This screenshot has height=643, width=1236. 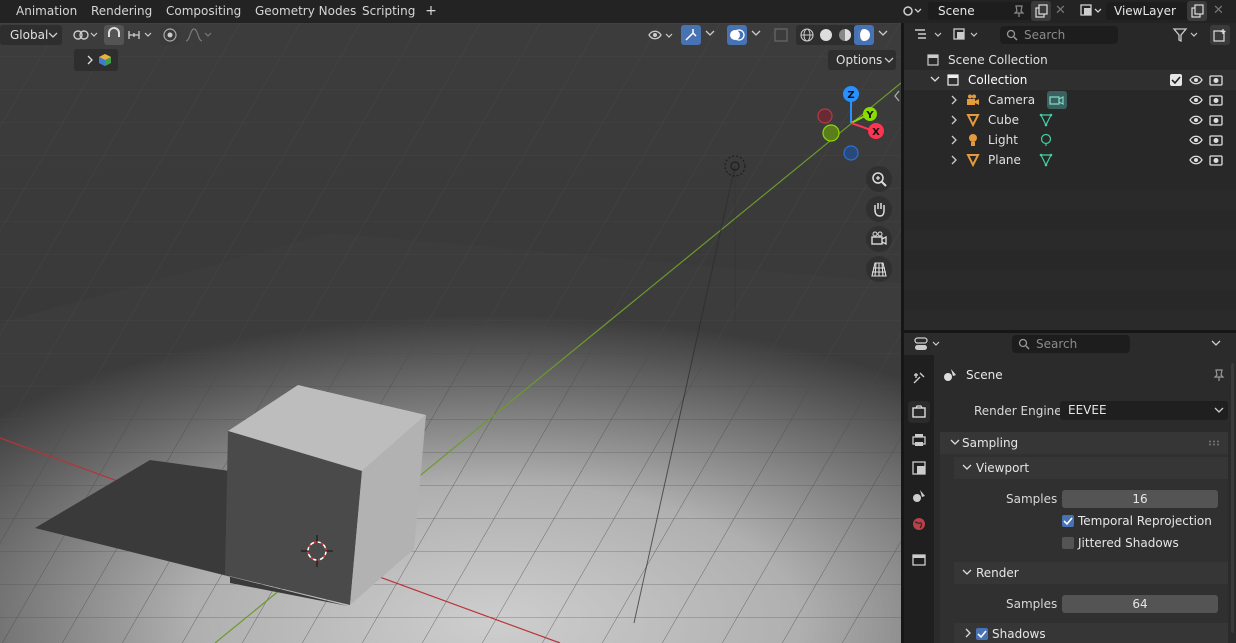 What do you see at coordinates (1215, 443) in the screenshot?
I see `drag-handle-icon` at bounding box center [1215, 443].